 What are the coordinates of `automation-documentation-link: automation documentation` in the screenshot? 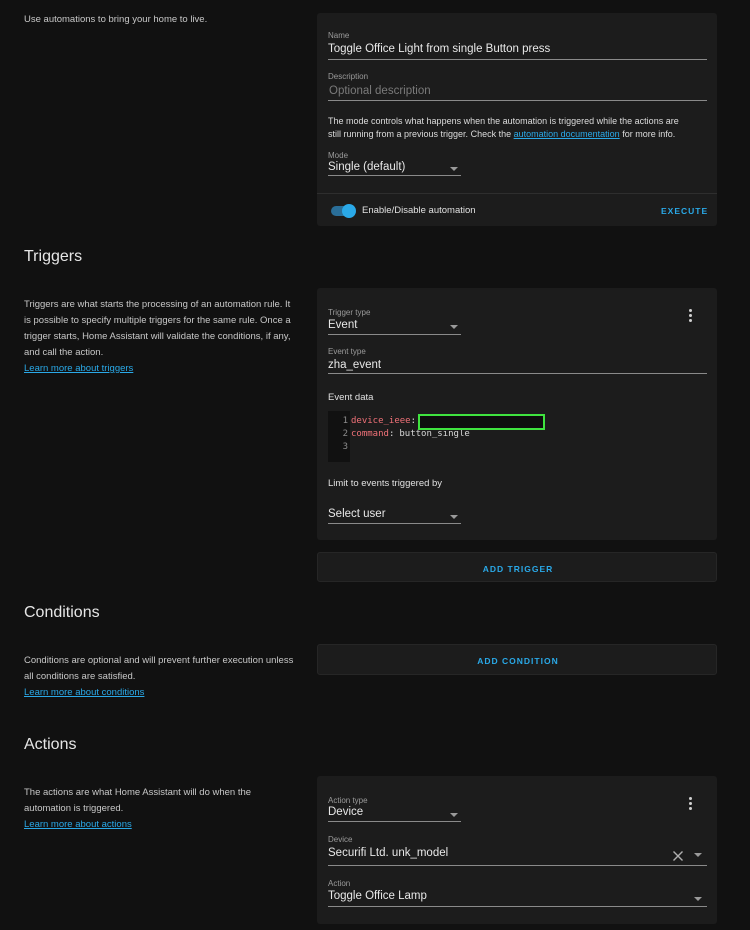 It's located at (567, 134).